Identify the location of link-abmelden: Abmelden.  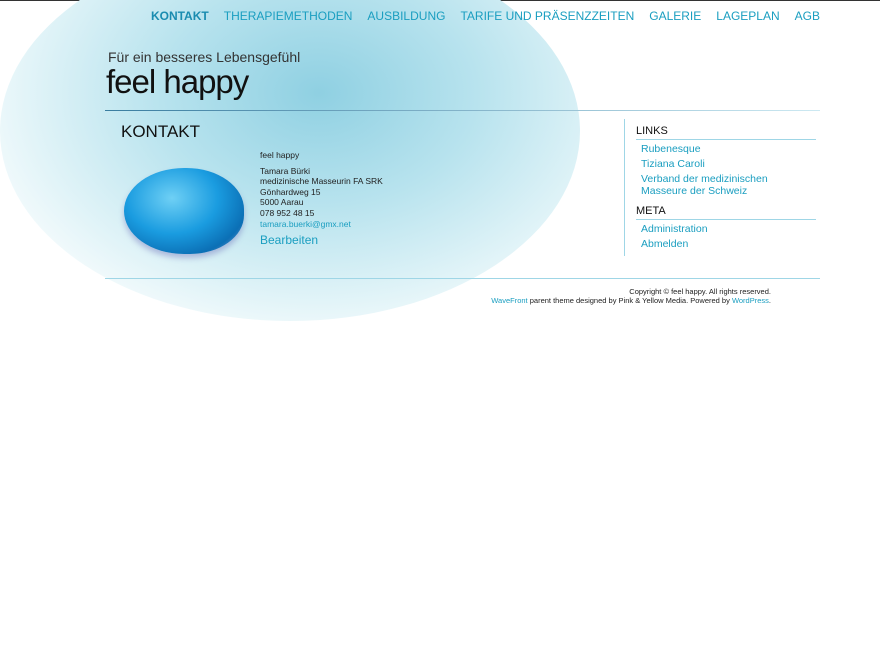
(728, 244).